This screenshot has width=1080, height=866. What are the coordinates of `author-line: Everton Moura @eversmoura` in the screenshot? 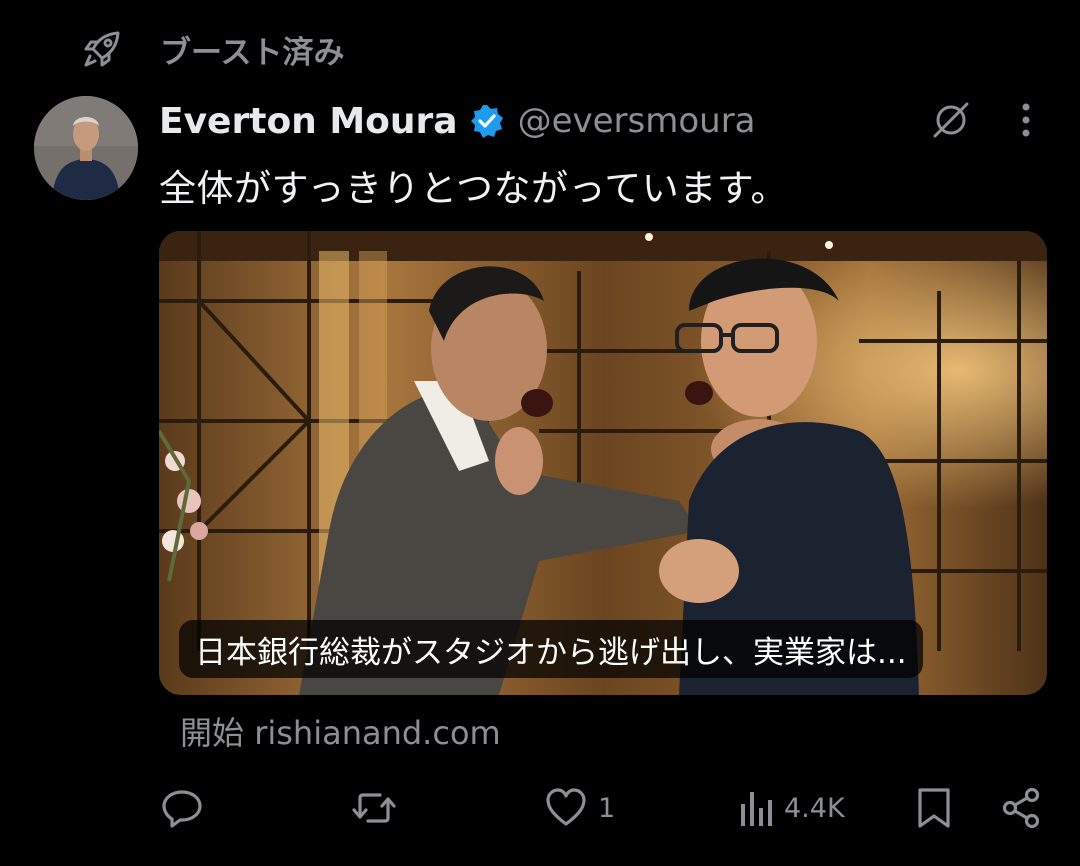 It's located at (457, 121).